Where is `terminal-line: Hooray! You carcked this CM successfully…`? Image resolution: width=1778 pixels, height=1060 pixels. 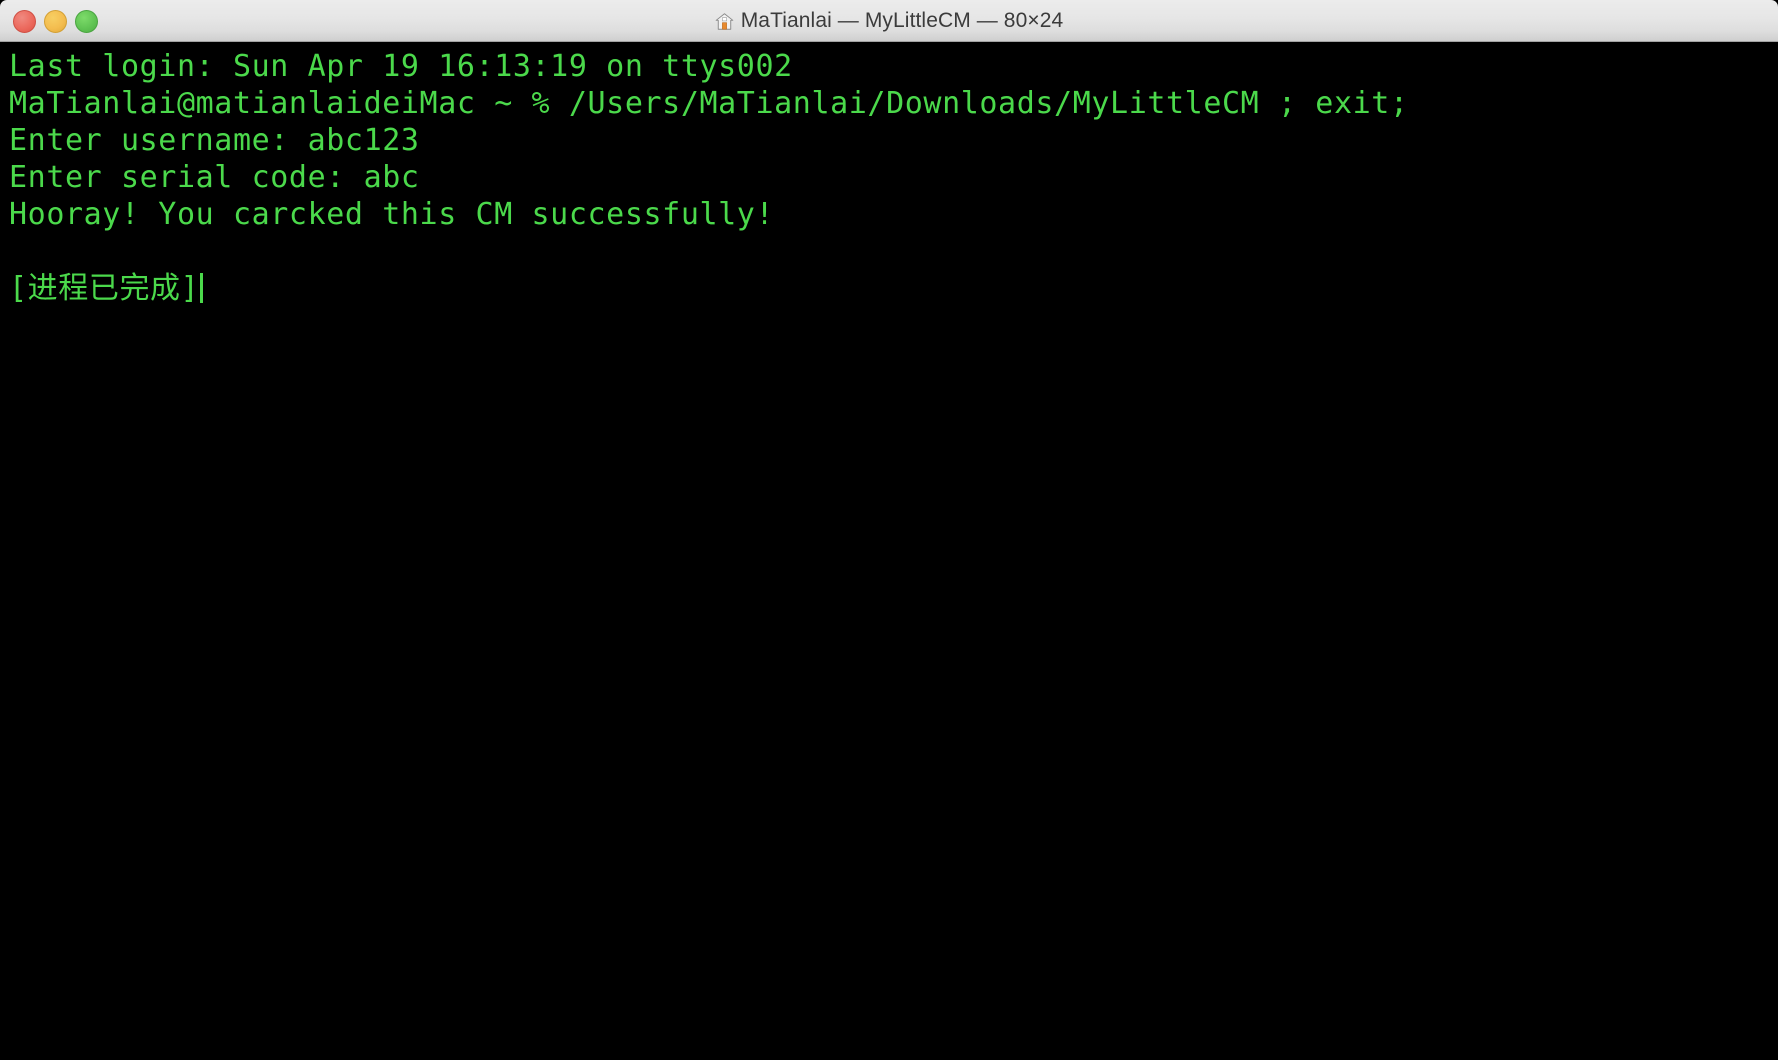 terminal-line: Hooray! You carcked this CM successfully… is located at coordinates (392, 214).